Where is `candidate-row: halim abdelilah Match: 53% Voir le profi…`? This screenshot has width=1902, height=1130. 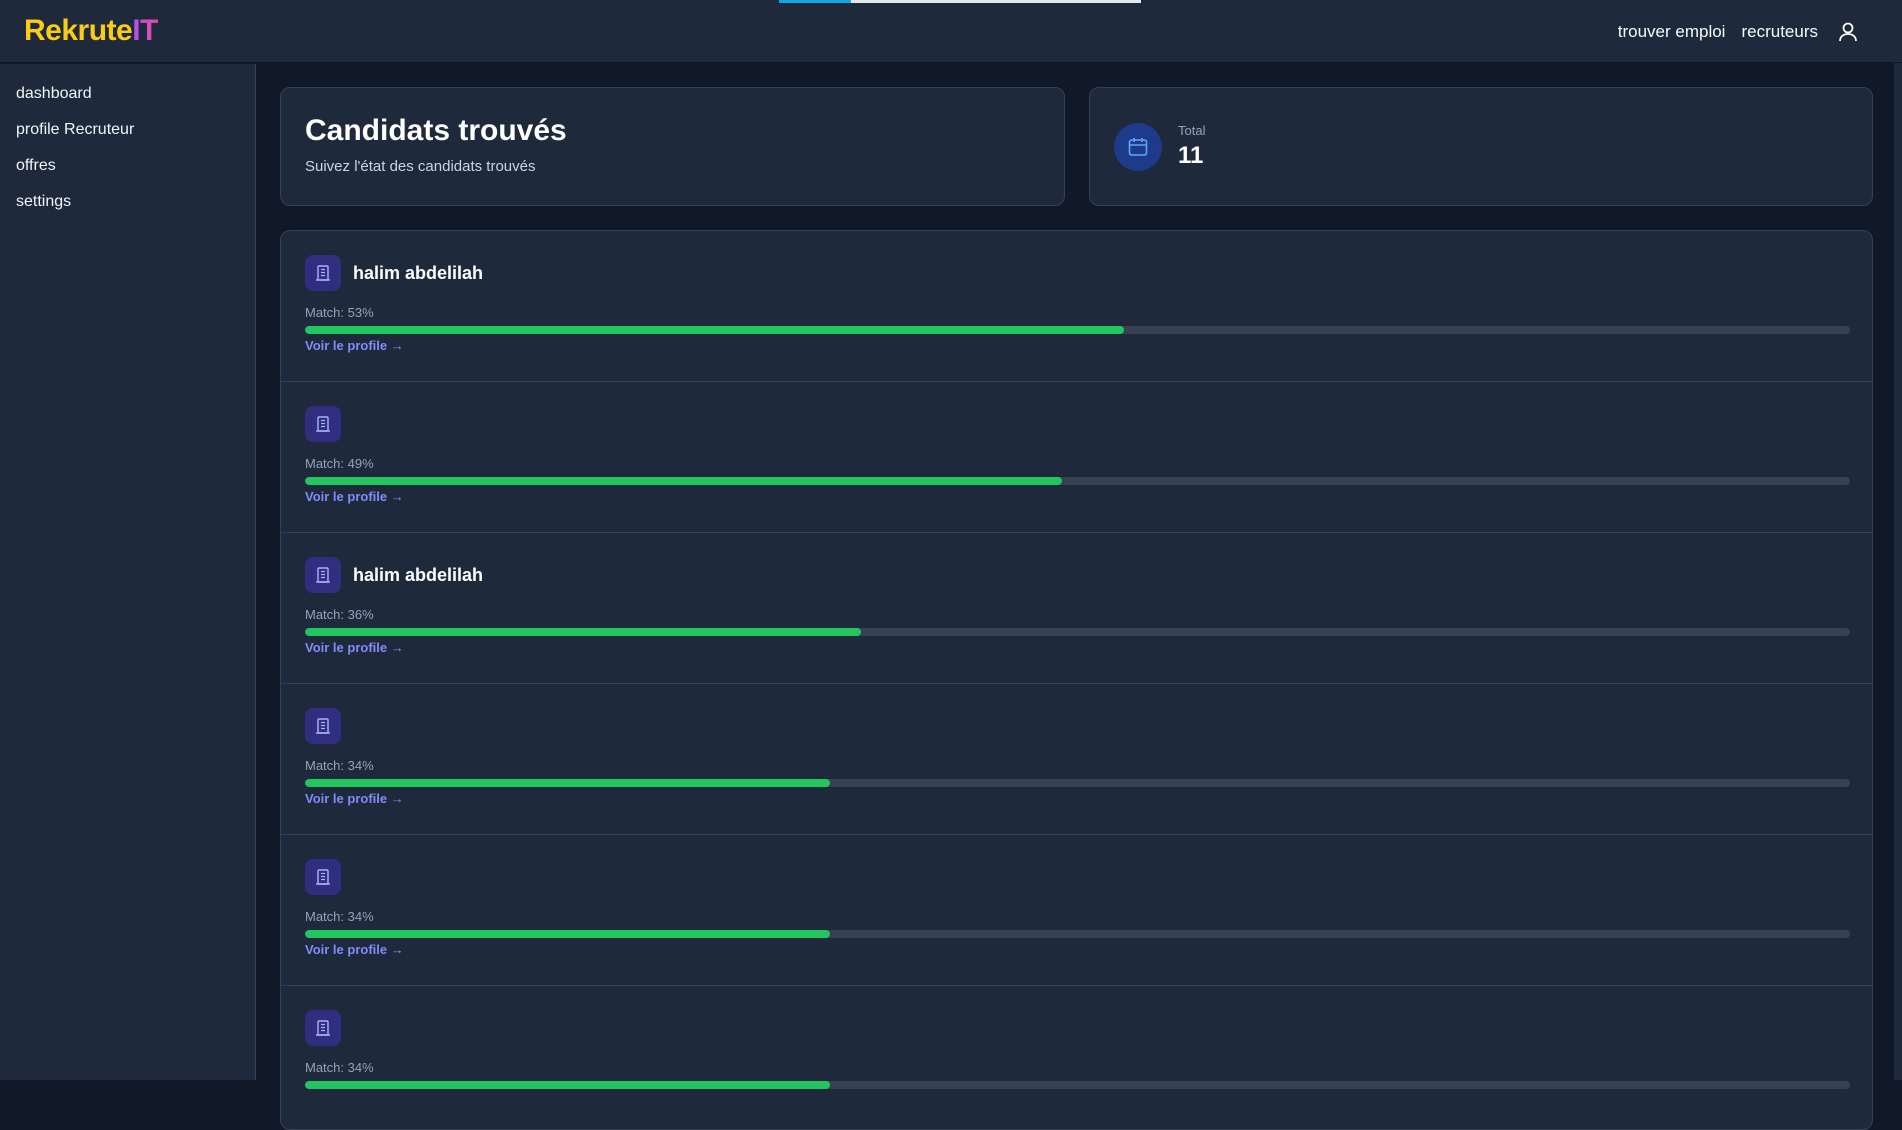
candidate-row: halim abdelilah Match: 53% Voir le profi… is located at coordinates (1076, 306).